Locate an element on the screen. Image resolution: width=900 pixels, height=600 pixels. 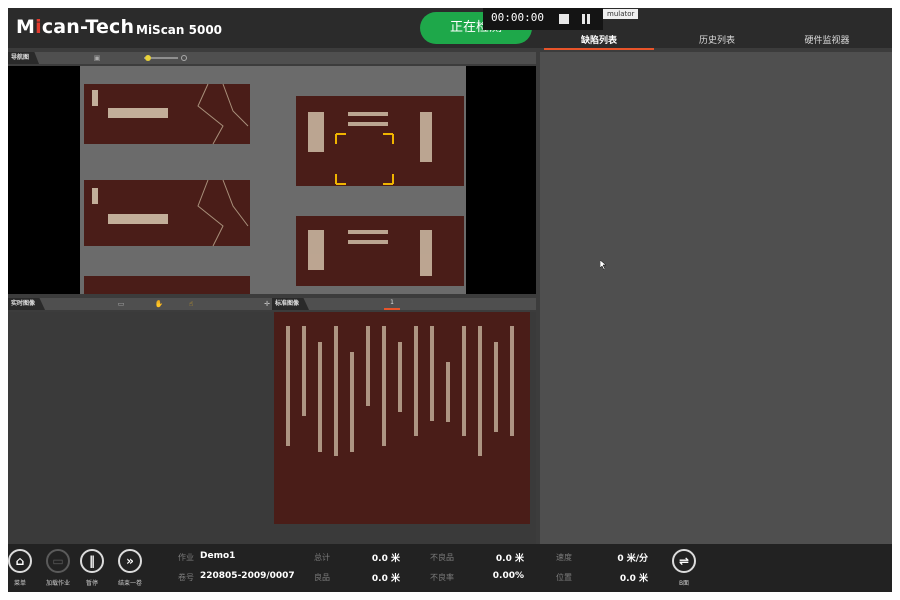
realtime-panel-header: 实时图像 ▭ ✋ ☝ is located at coordinates (140, 304).